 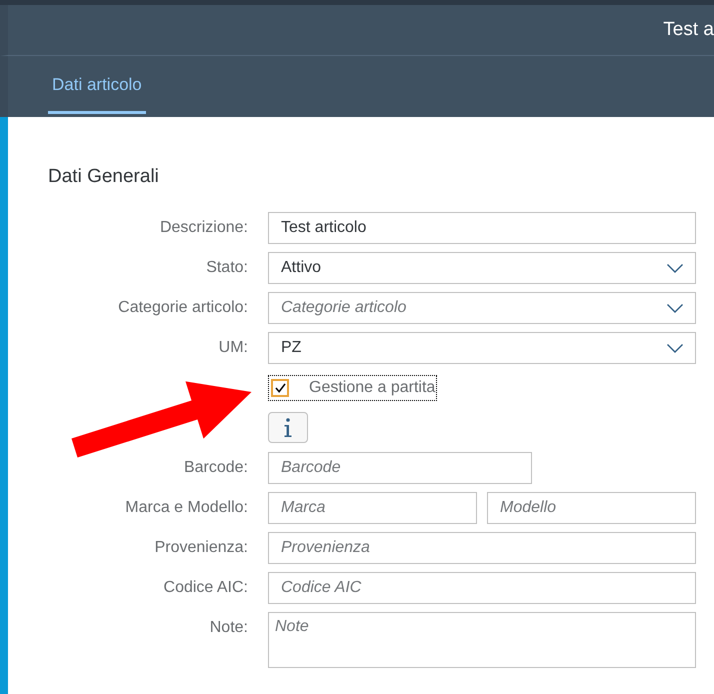 What do you see at coordinates (372, 388) in the screenshot?
I see `checkbox-label: Gestione a partita` at bounding box center [372, 388].